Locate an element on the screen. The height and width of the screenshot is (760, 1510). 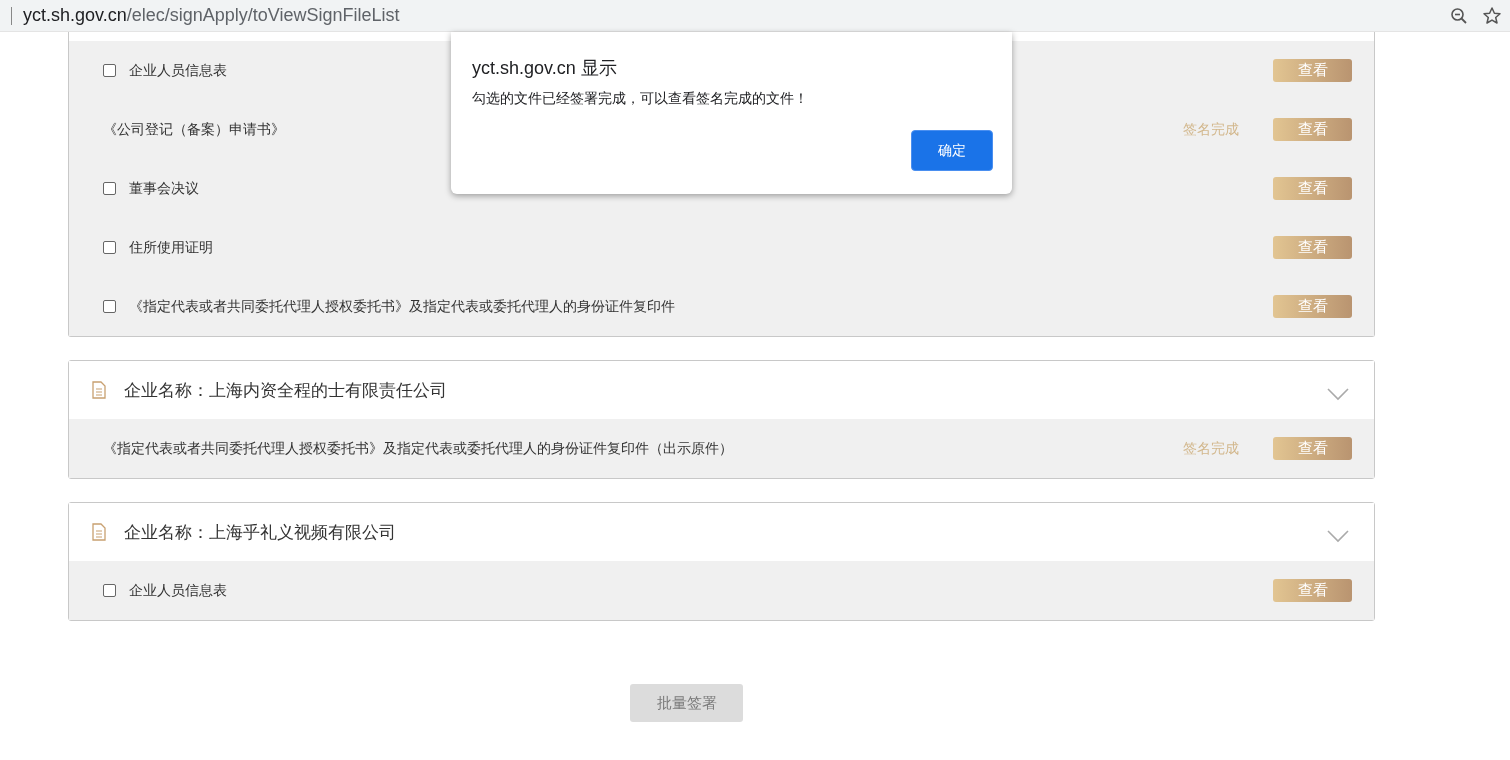
file-name: 《公司登记（备案）申请书》 is located at coordinates (194, 129).